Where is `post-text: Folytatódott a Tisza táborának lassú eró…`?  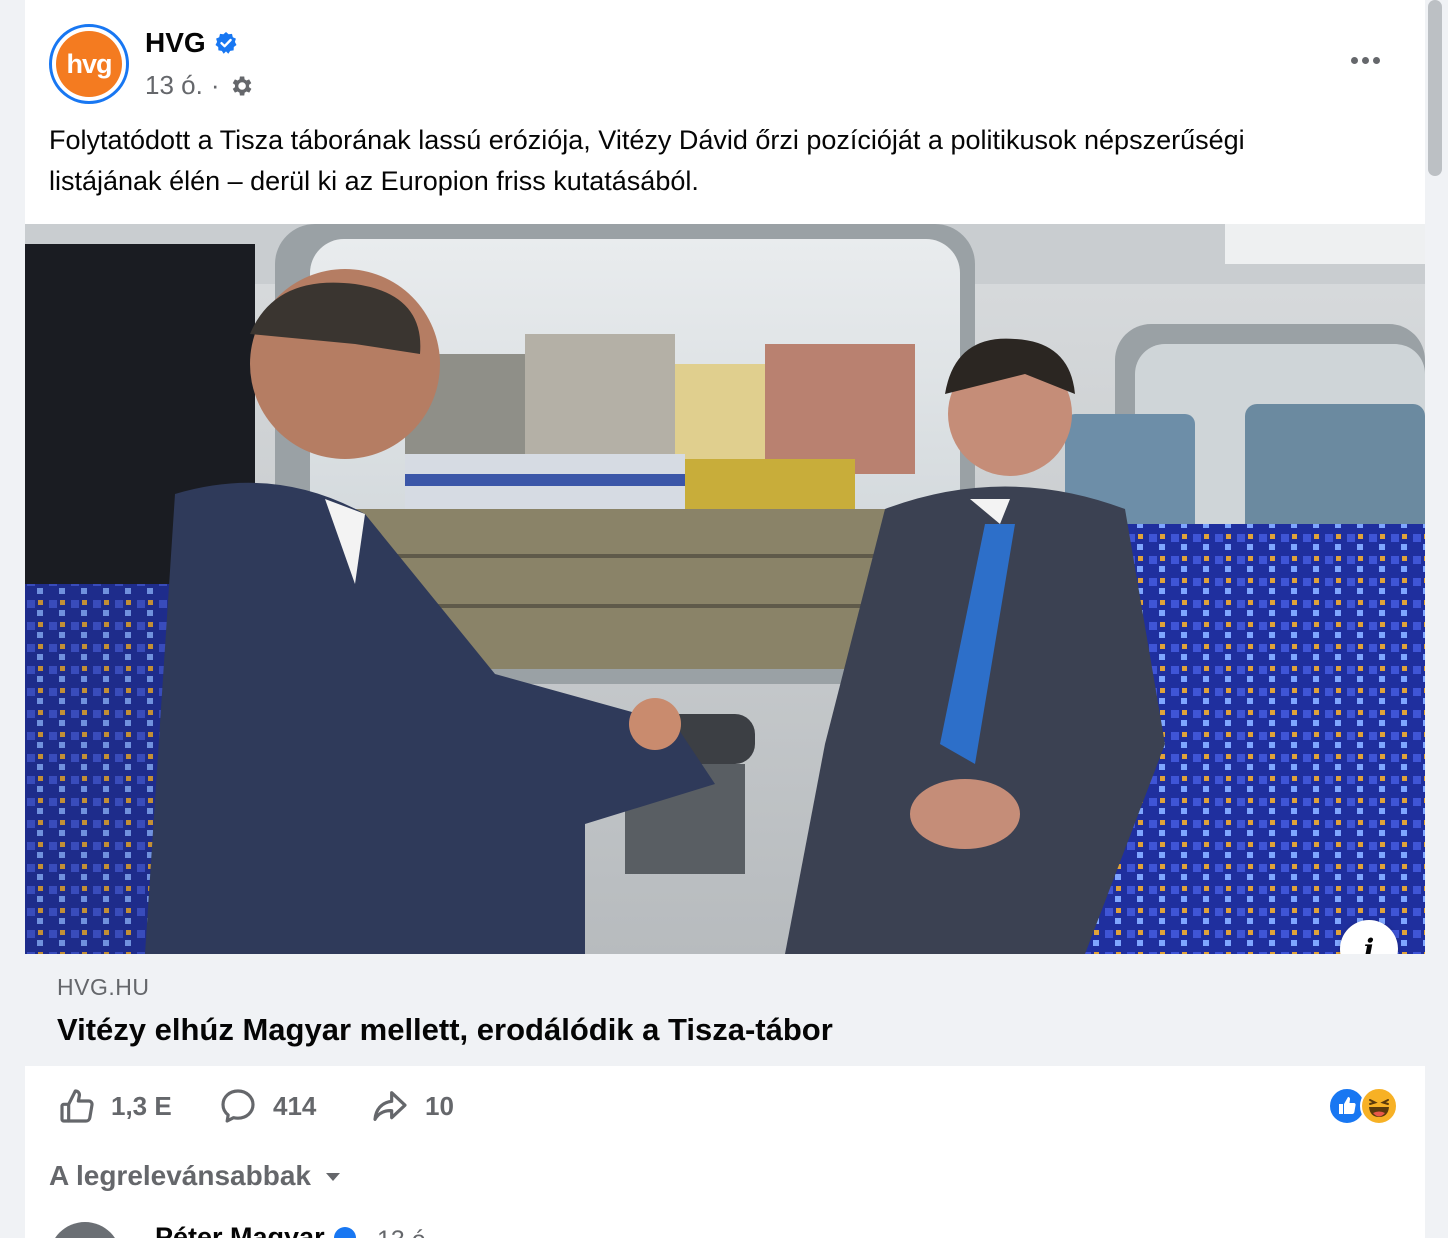
post-text: Folytatódott a Tisza táborának lassú eró… is located at coordinates (647, 160).